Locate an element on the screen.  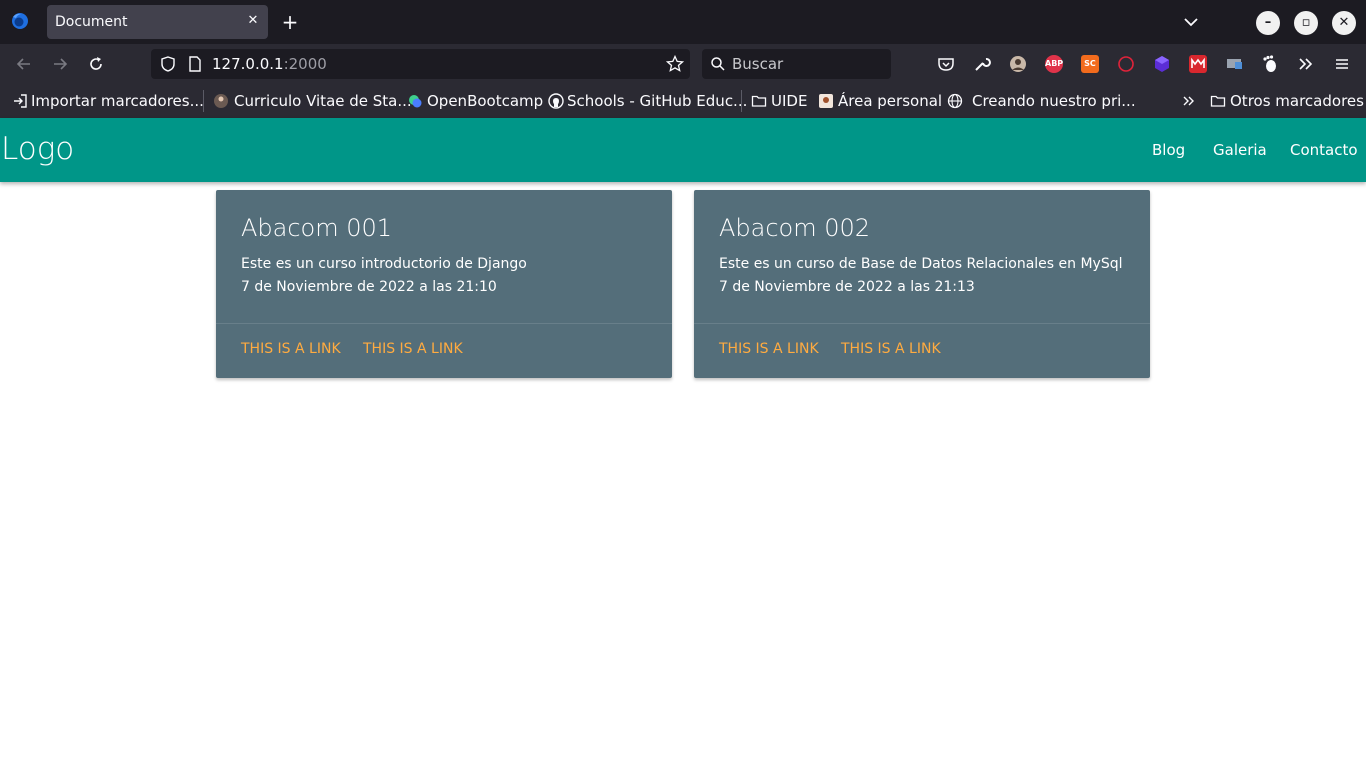
overflow-chevrons-icon is located at coordinates (1306, 64).